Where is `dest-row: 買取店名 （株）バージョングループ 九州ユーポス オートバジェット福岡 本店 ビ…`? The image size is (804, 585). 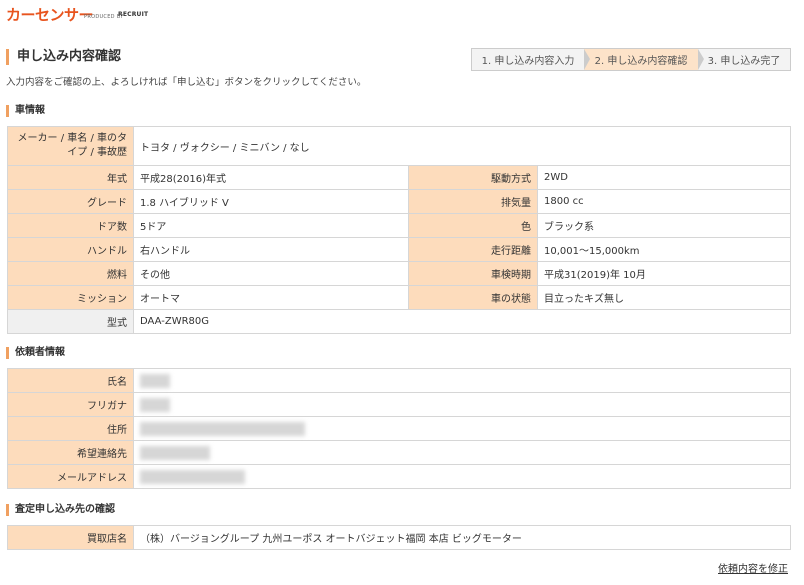
dest-row: 買取店名 （株）バージョングループ 九州ユーポス オートバジェット福岡 本店 ビ… is located at coordinates (399, 537).